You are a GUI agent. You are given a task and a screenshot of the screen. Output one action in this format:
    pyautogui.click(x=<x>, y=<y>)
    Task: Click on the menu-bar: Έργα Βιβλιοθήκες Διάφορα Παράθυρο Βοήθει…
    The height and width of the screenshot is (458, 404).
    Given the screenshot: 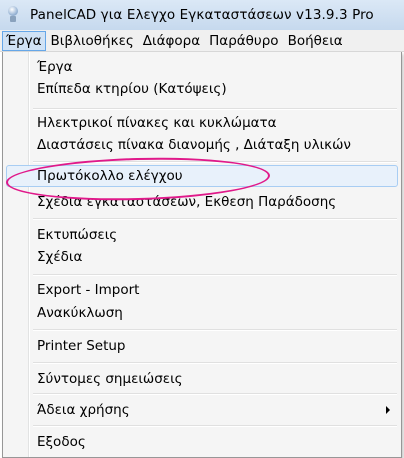 What is the action you would take?
    pyautogui.click(x=202, y=41)
    